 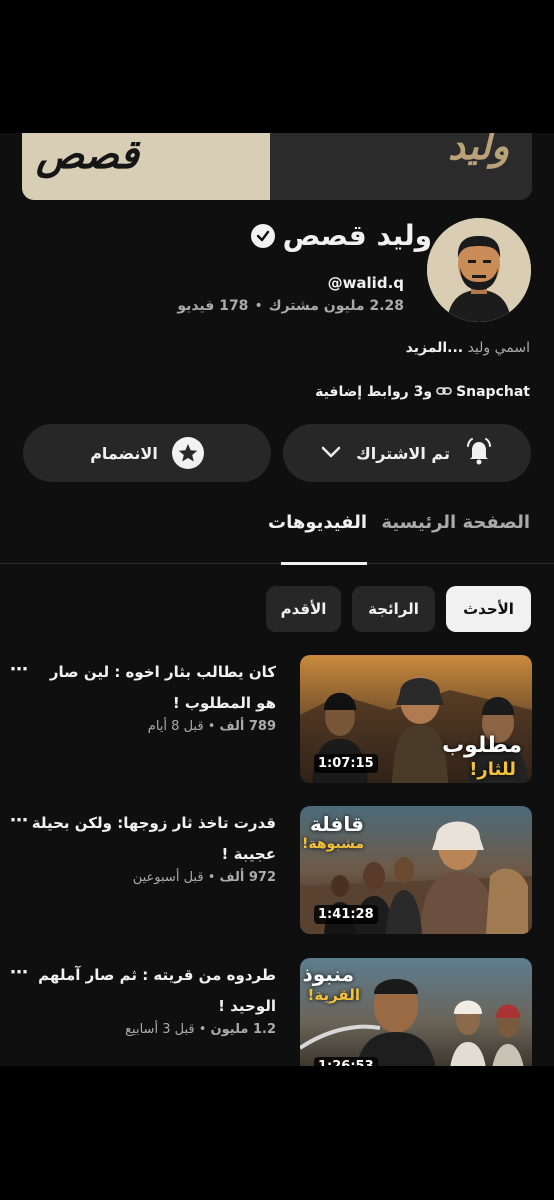 I want to click on video-title: طردوه من قريته : ثم صار آملهم الوحيد !, so click(x=151, y=991).